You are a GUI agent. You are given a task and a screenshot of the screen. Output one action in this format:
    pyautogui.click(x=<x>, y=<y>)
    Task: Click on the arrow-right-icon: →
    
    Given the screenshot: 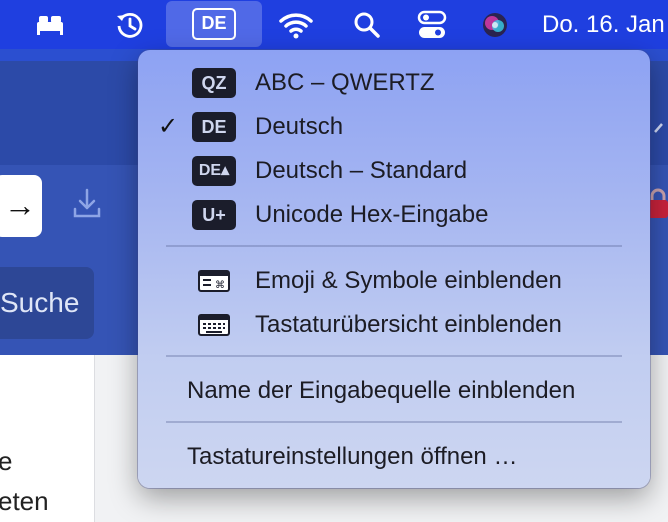 What is the action you would take?
    pyautogui.click(x=20, y=205)
    